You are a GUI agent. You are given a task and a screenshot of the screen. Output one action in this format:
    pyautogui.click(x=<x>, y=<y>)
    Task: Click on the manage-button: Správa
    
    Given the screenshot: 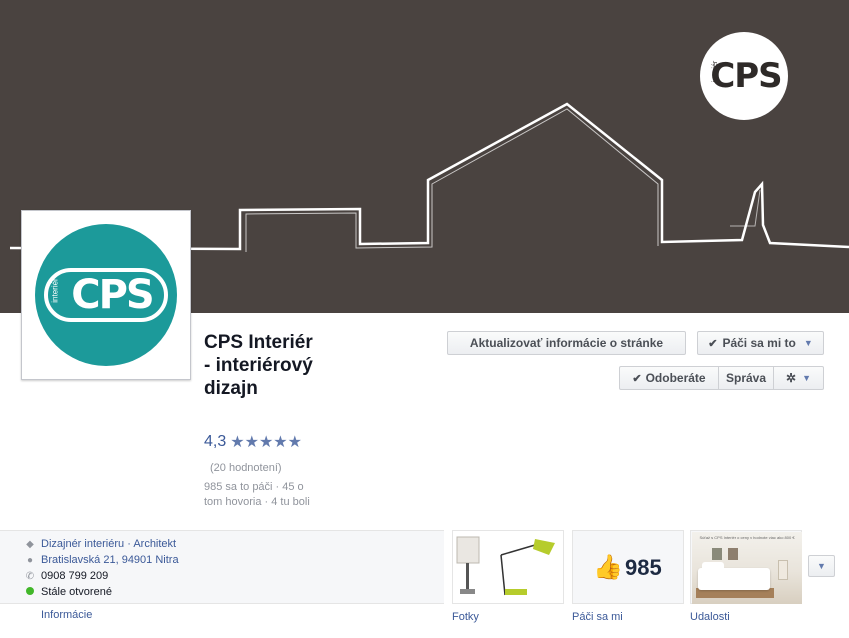 What is the action you would take?
    pyautogui.click(x=746, y=378)
    